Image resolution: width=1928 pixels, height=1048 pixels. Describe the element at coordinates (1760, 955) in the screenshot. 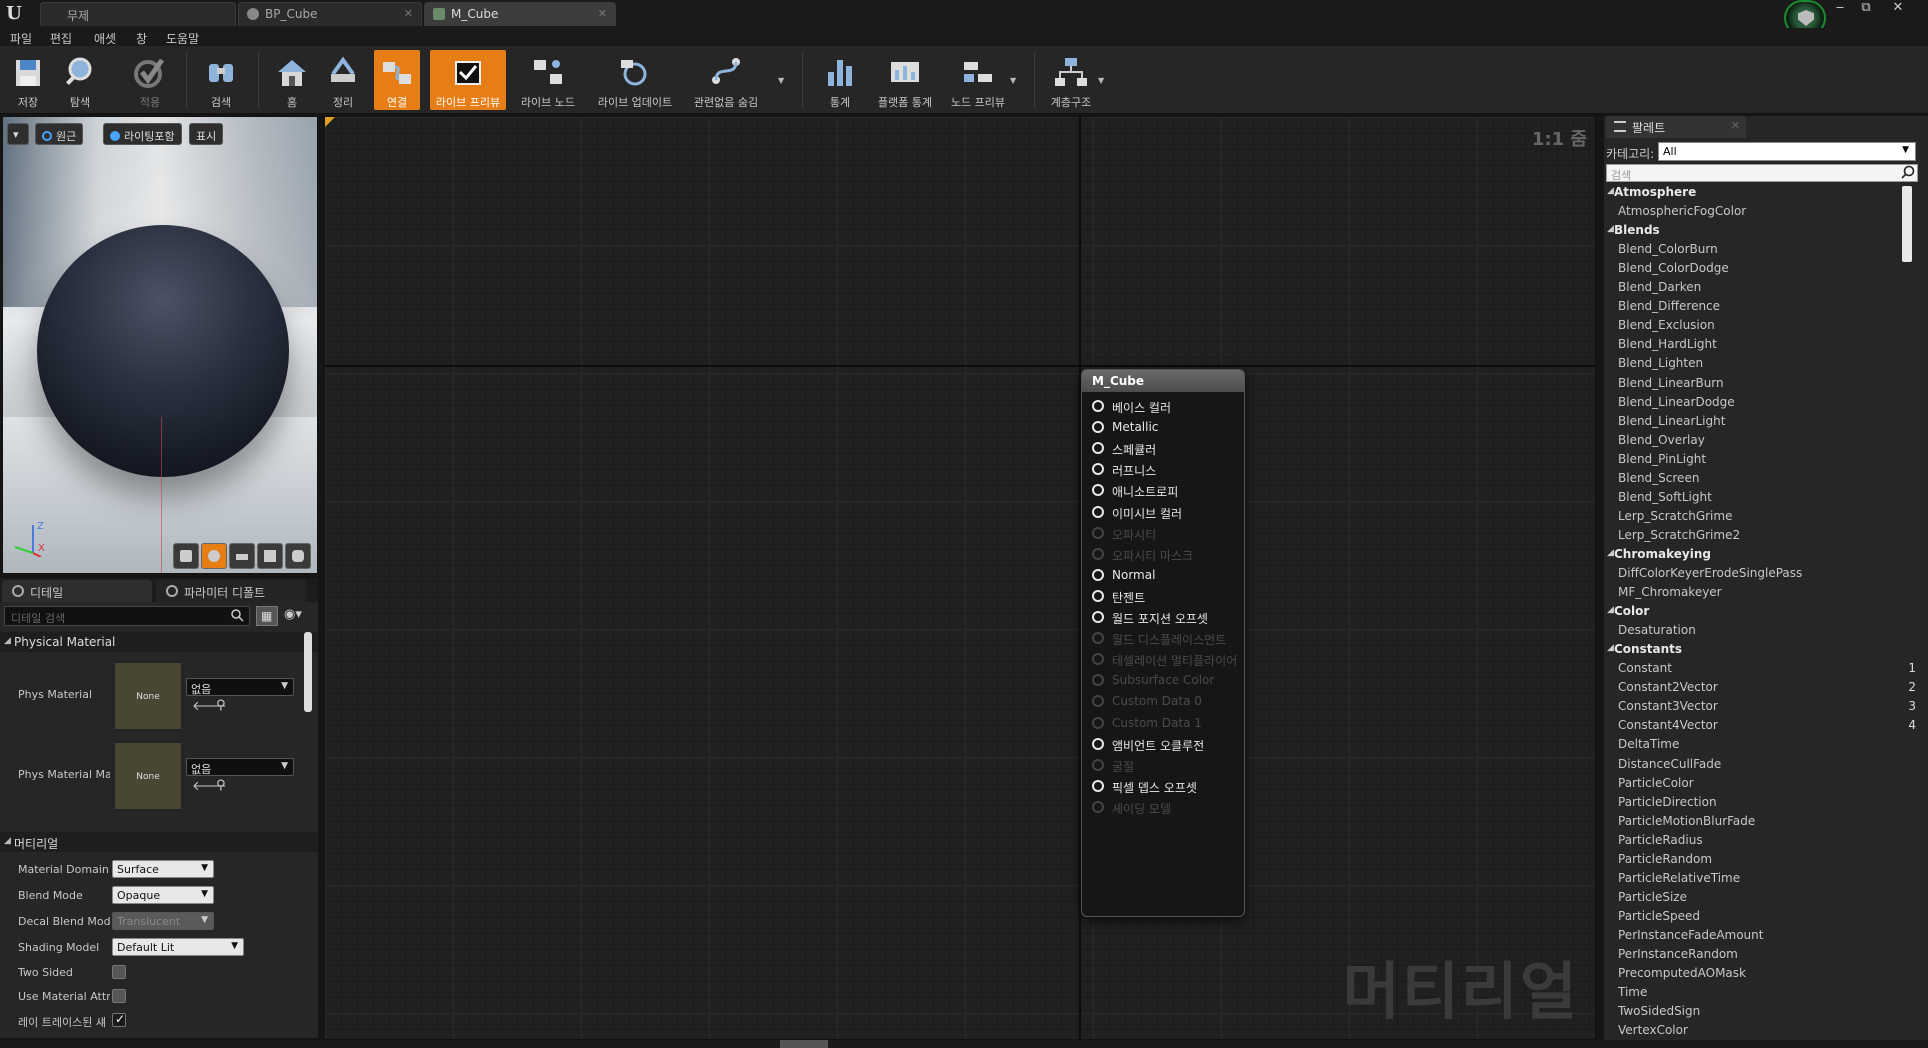

I see `palette-item: PerInstanceRandom` at that location.